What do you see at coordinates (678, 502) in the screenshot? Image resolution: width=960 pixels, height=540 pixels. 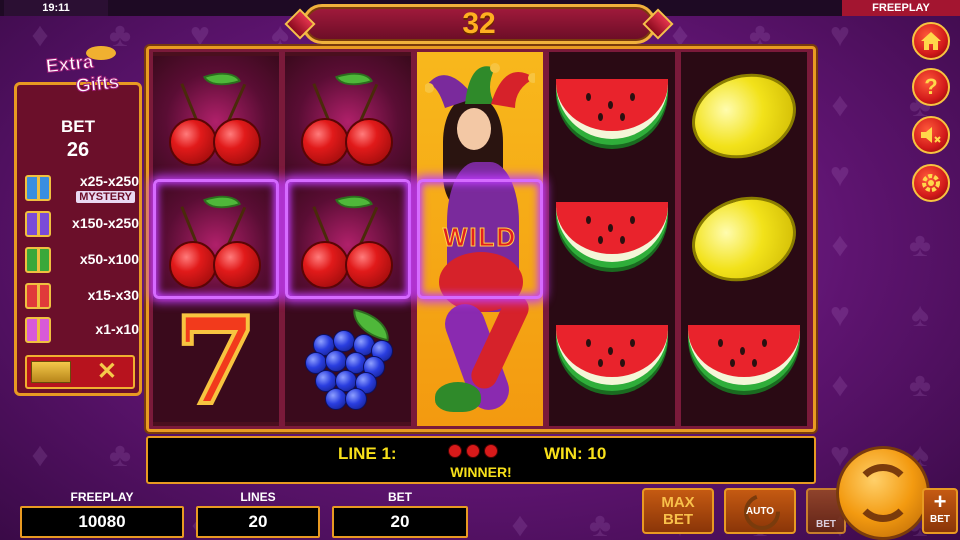 I see `max-bet-line1: MAX` at bounding box center [678, 502].